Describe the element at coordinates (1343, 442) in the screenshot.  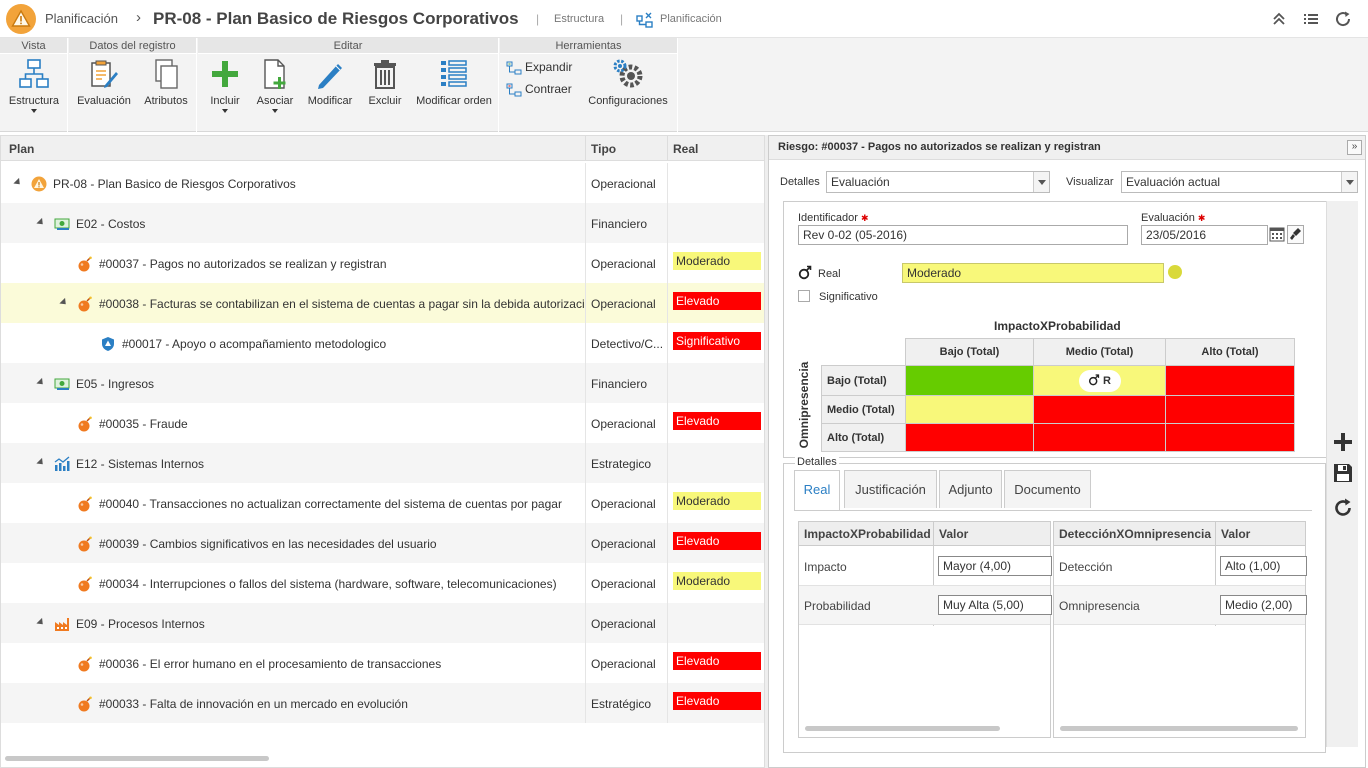
I see `plus-icon` at that location.